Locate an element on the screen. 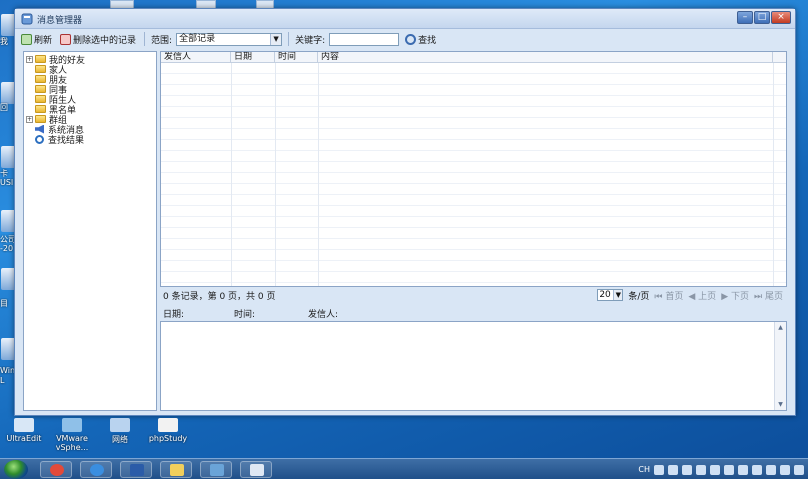 This screenshot has height=479, width=808. find-button: 查找 is located at coordinates (420, 39).